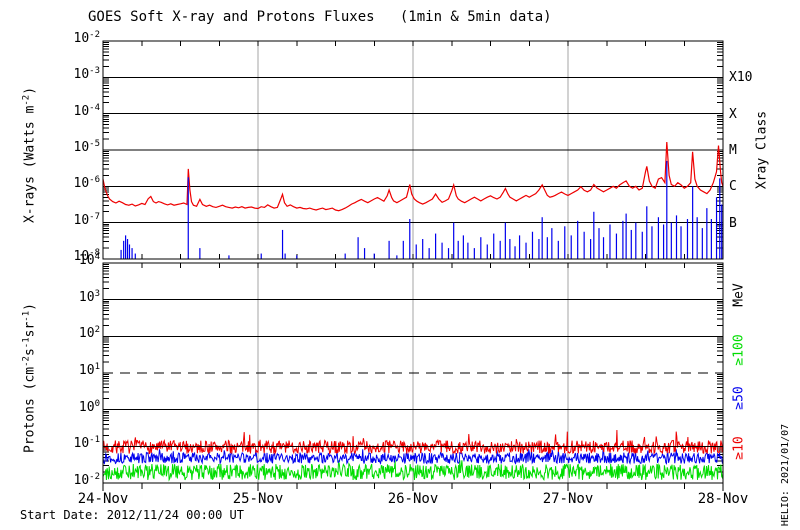 The height and width of the screenshot is (530, 800). I want to click on protons-axis-label-close: ), so click(30, 307).